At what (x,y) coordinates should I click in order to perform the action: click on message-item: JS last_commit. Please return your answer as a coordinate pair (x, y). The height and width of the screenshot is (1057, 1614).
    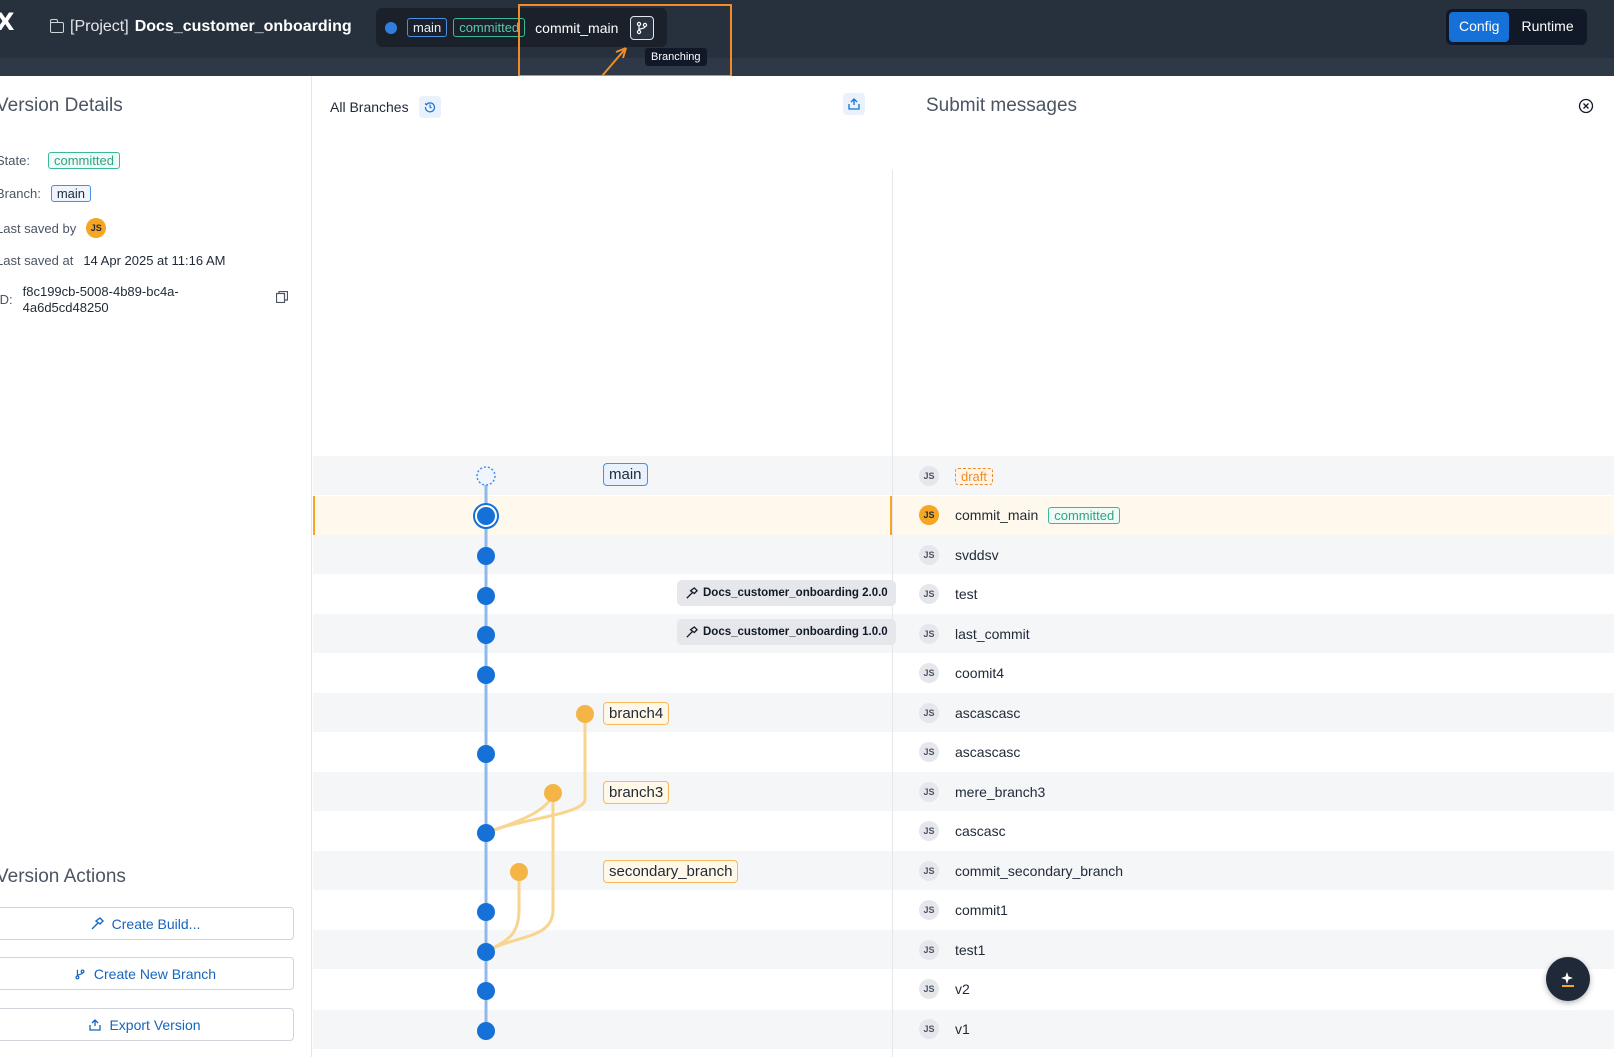
    Looking at the image, I should click on (974, 634).